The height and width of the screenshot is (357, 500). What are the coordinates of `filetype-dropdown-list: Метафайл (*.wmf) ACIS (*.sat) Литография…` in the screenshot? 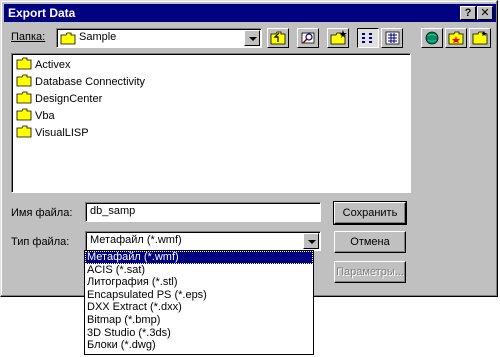 It's located at (199, 302).